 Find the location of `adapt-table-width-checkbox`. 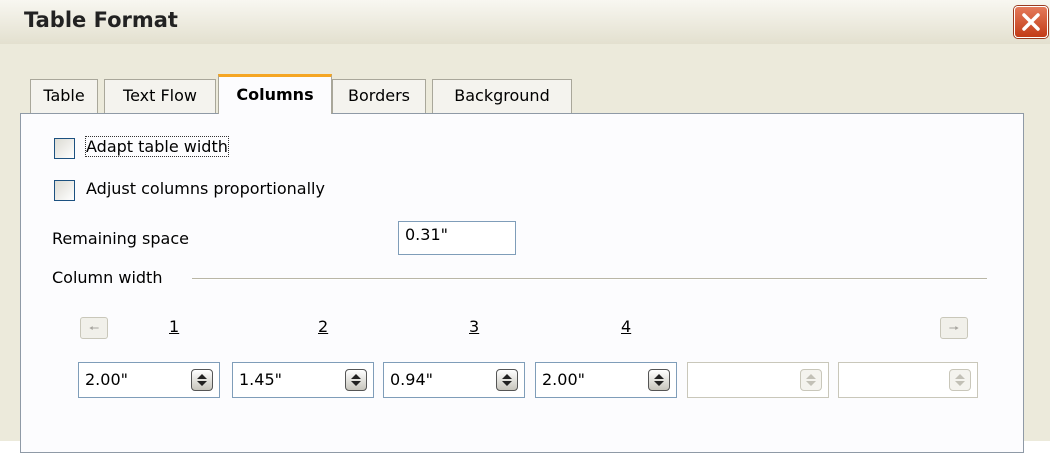

adapt-table-width-checkbox is located at coordinates (64, 148).